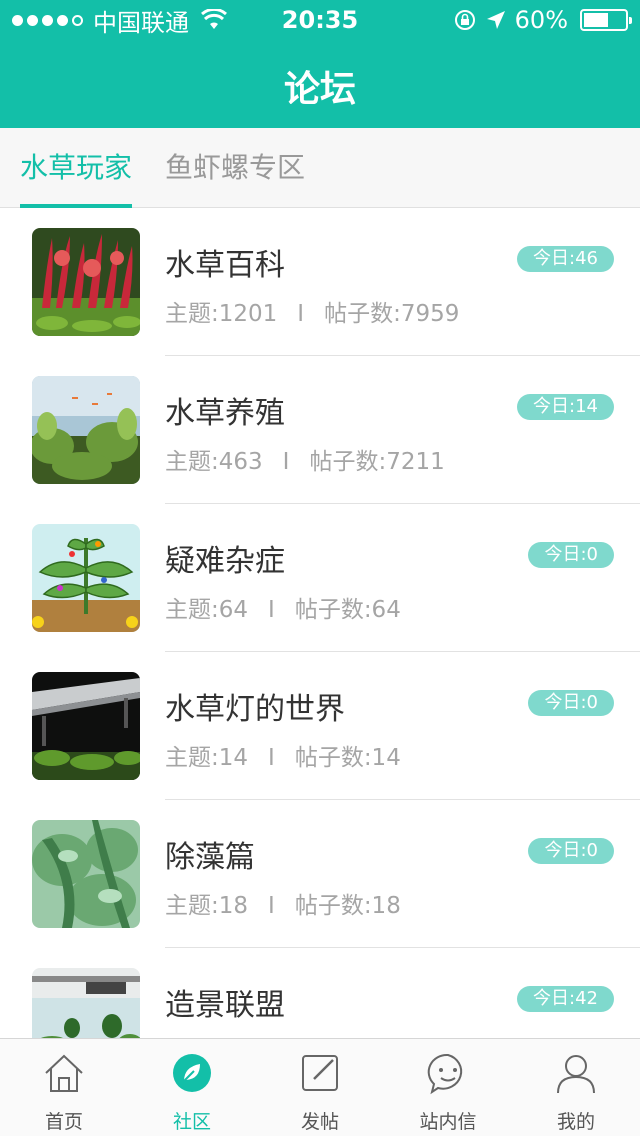  Describe the element at coordinates (86, 874) in the screenshot. I see `leaf-closeup-thumbnail` at that location.